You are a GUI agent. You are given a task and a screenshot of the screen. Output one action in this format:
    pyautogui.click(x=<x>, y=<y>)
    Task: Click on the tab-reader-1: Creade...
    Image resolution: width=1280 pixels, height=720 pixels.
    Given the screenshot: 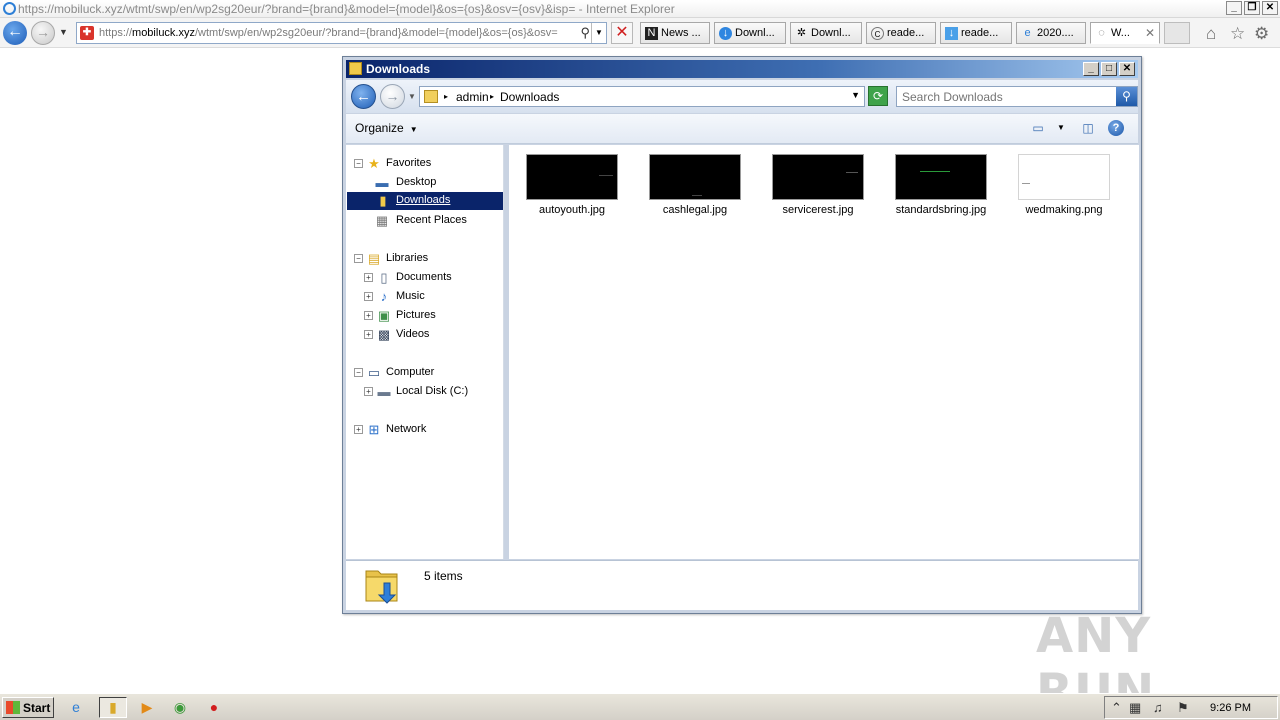 What is the action you would take?
    pyautogui.click(x=901, y=33)
    